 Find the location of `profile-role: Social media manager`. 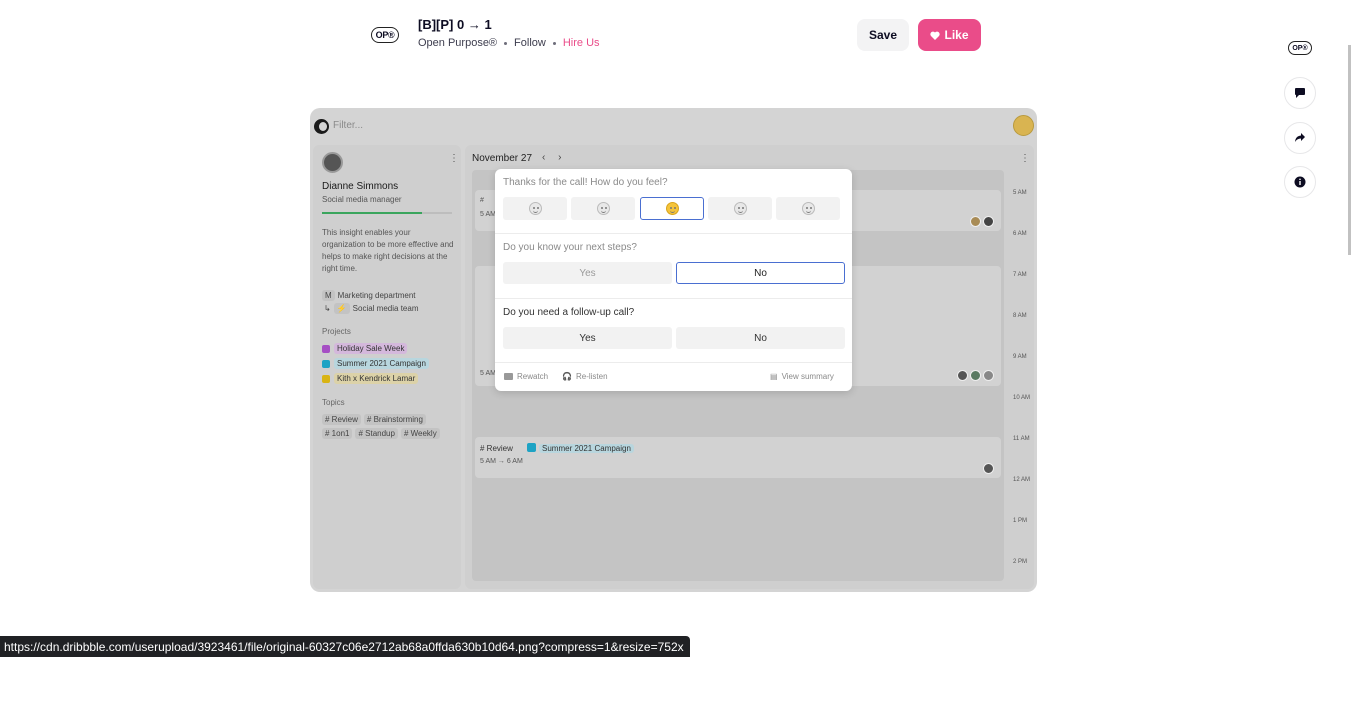

profile-role: Social media manager is located at coordinates (362, 199).